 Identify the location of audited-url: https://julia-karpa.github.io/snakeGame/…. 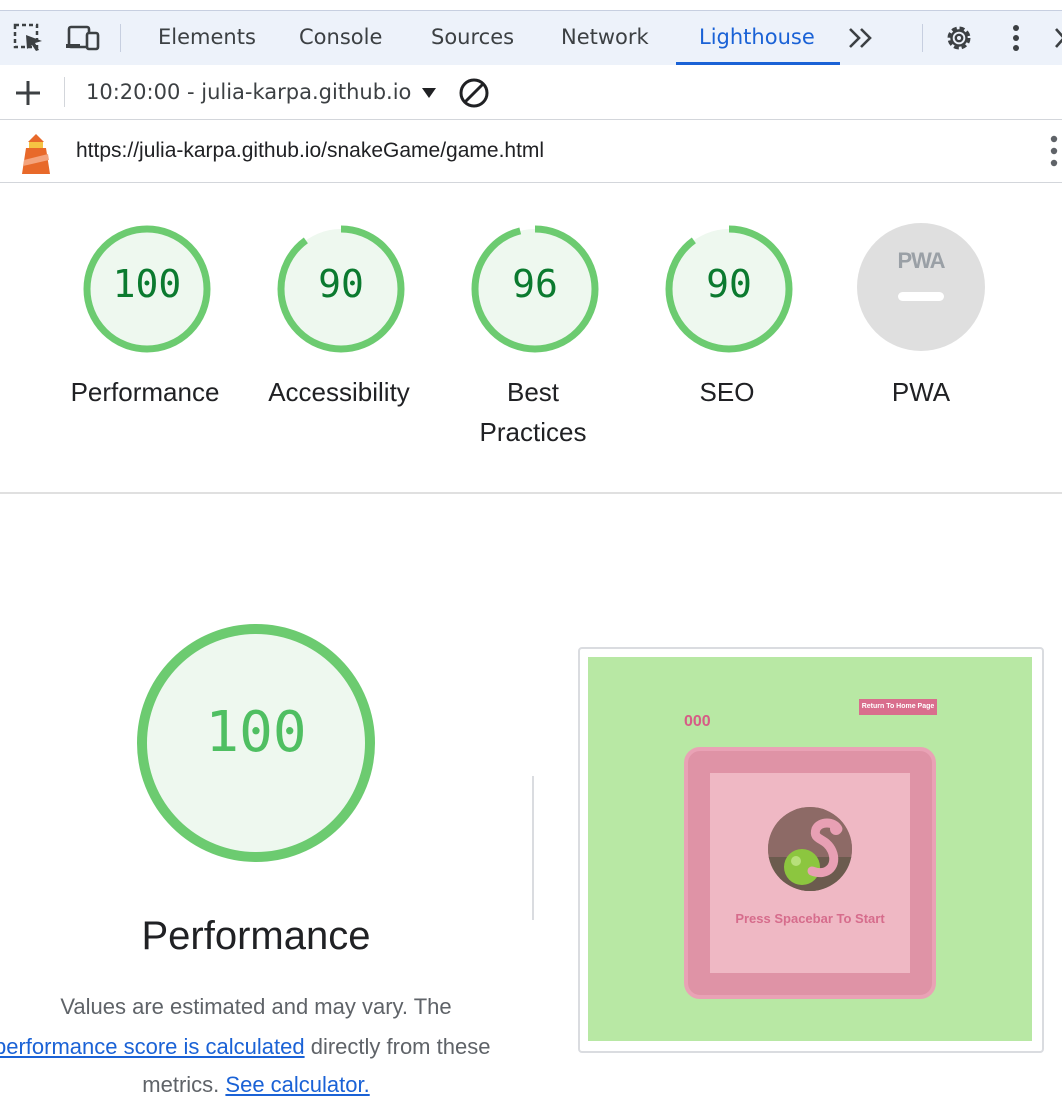
(310, 151).